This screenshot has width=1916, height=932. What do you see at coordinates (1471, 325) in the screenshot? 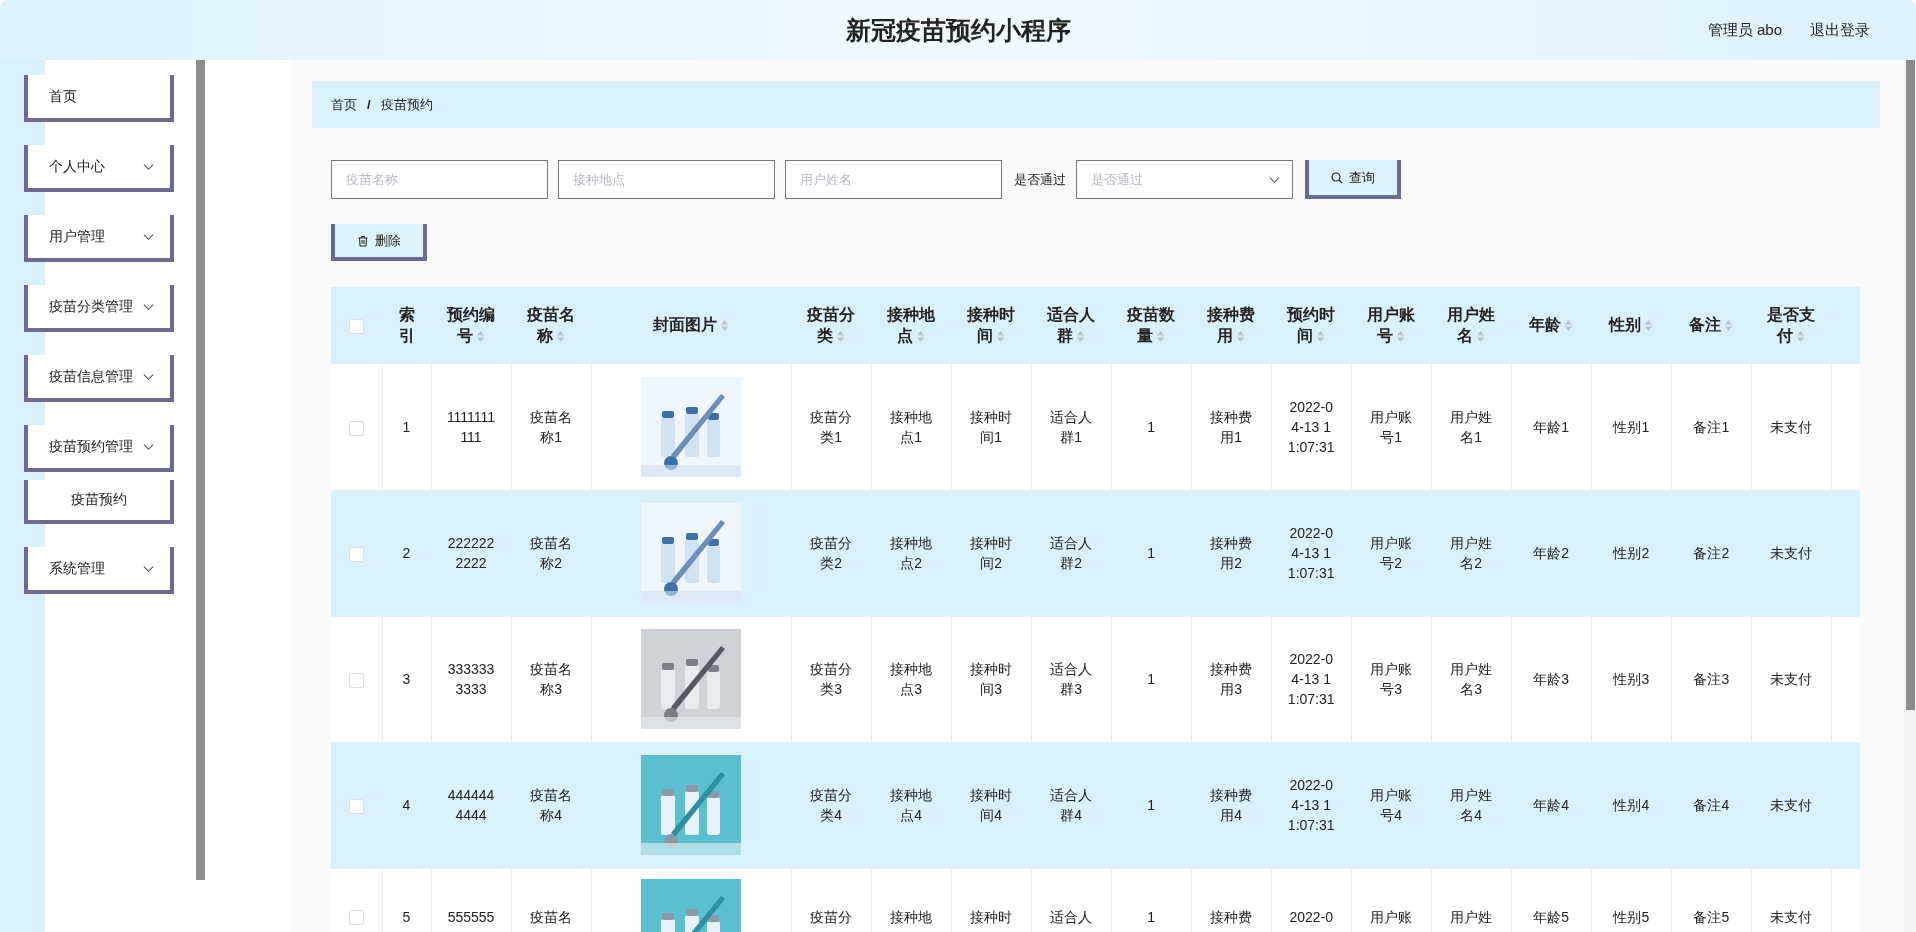
I see `column-header: 用户姓名` at bounding box center [1471, 325].